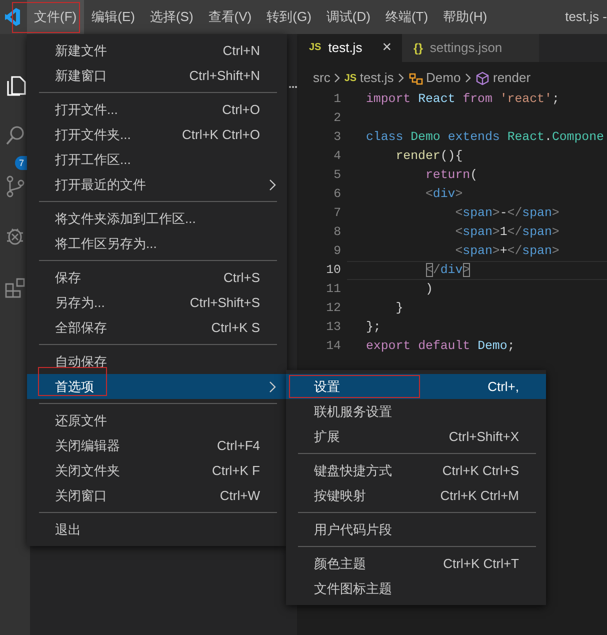 This screenshot has height=635, width=607. Describe the element at coordinates (337, 194) in the screenshot. I see `line-number: 6` at that location.